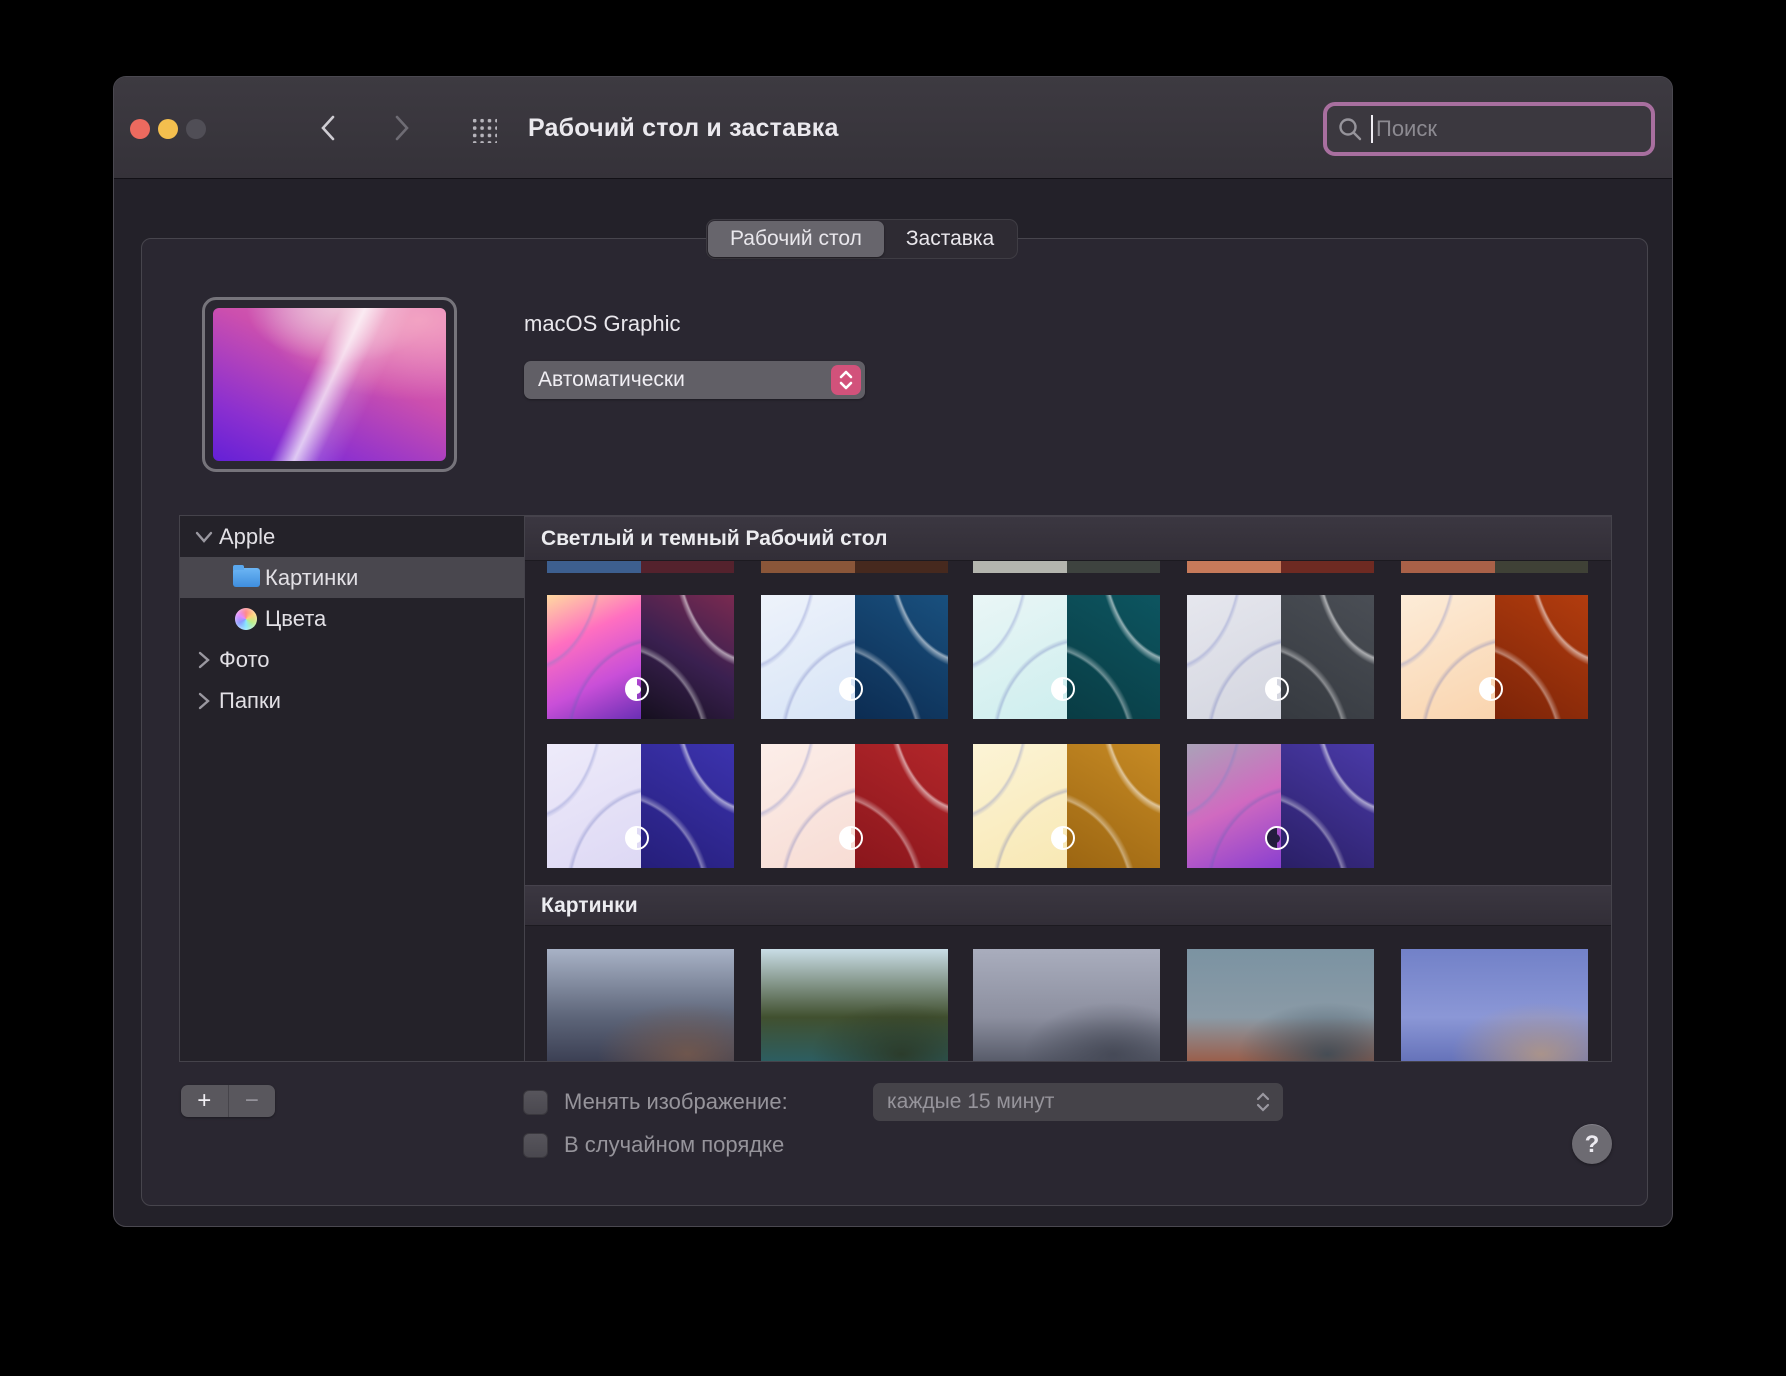 This screenshot has width=1786, height=1376. I want to click on wallpaper-thumb-imac-purple, so click(640, 806).